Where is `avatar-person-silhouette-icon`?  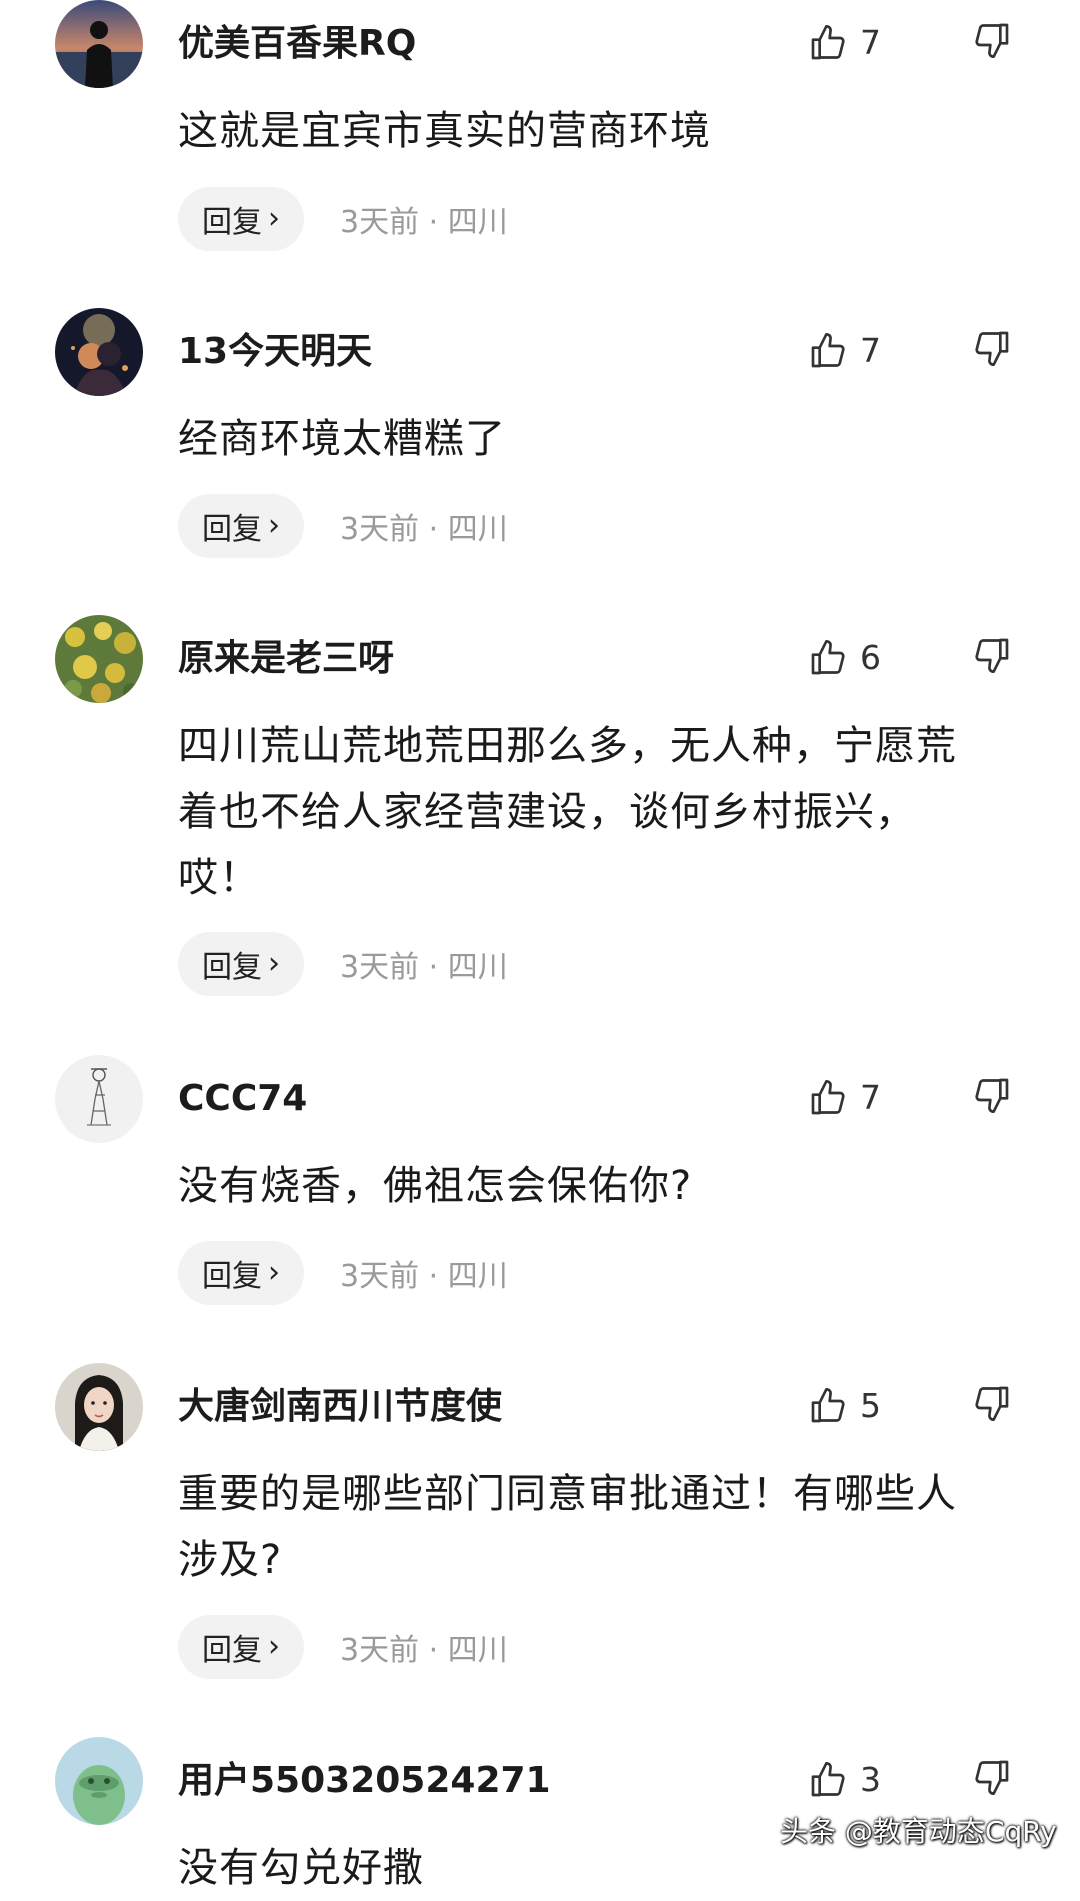
avatar-person-silhouette-icon is located at coordinates (99, 44).